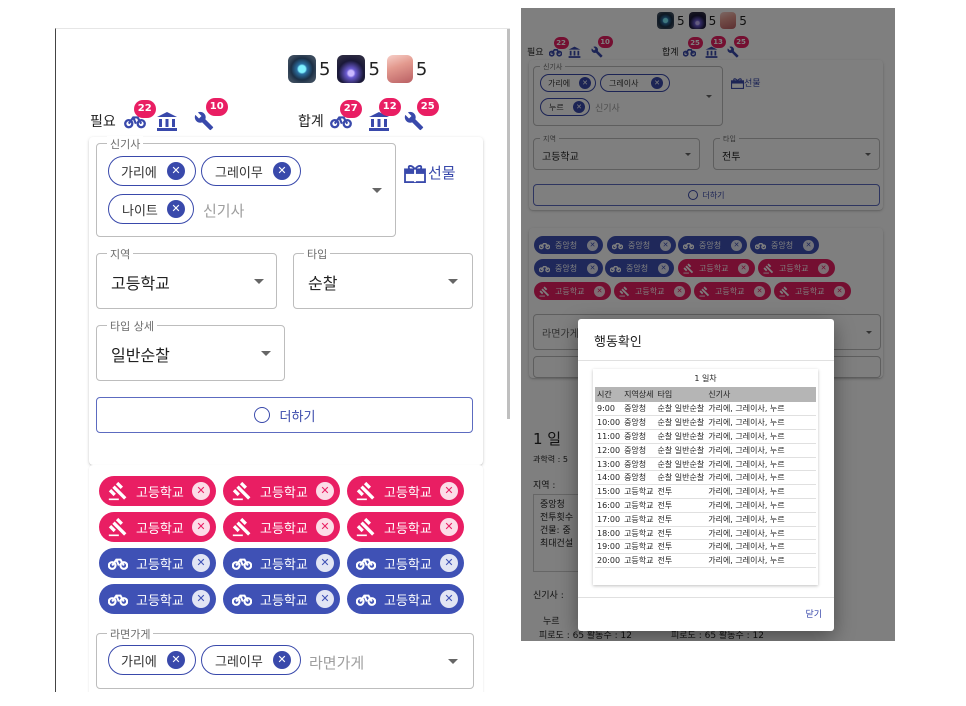 The height and width of the screenshot is (706, 966). Describe the element at coordinates (120, 254) in the screenshot. I see `region-label: 지역` at that location.